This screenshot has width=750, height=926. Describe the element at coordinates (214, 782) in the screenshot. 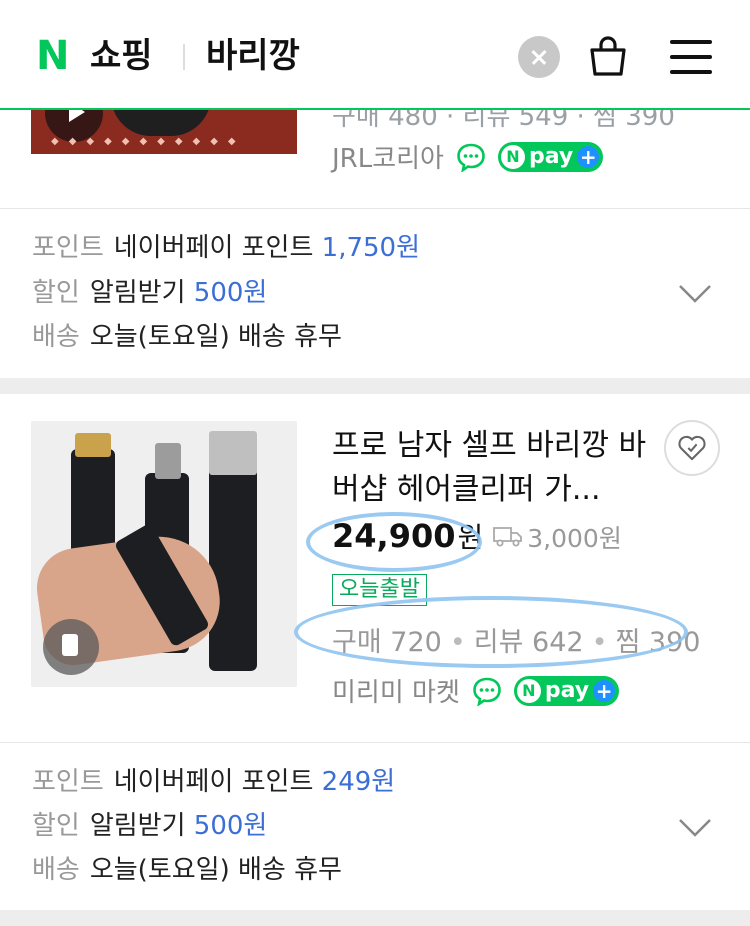

I see `point-info: 포인트 네이버페이 포인트 249원` at that location.